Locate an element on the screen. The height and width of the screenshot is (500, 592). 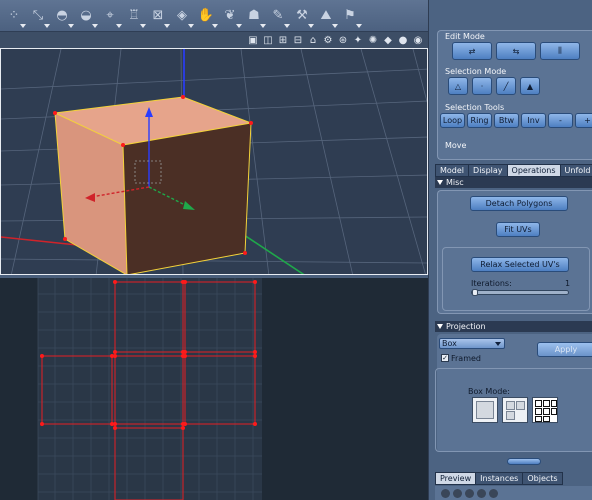
camera-icon: ◒ is located at coordinates (87, 17).